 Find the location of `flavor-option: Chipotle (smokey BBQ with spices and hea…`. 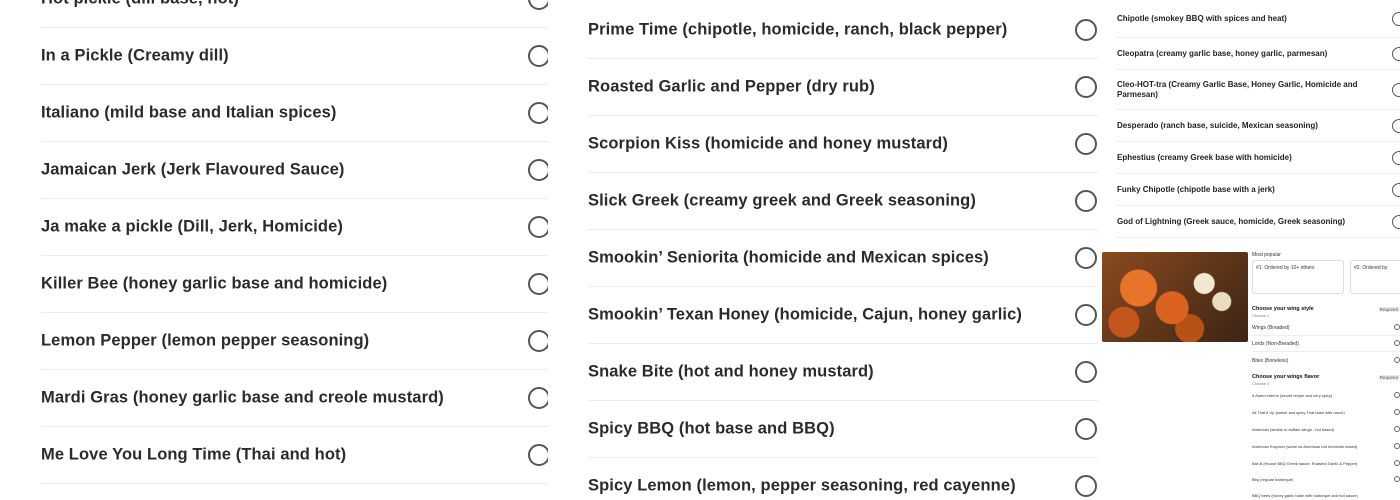

flavor-option: Chipotle (smokey BBQ with spices and hea… is located at coordinates (1258, 19).